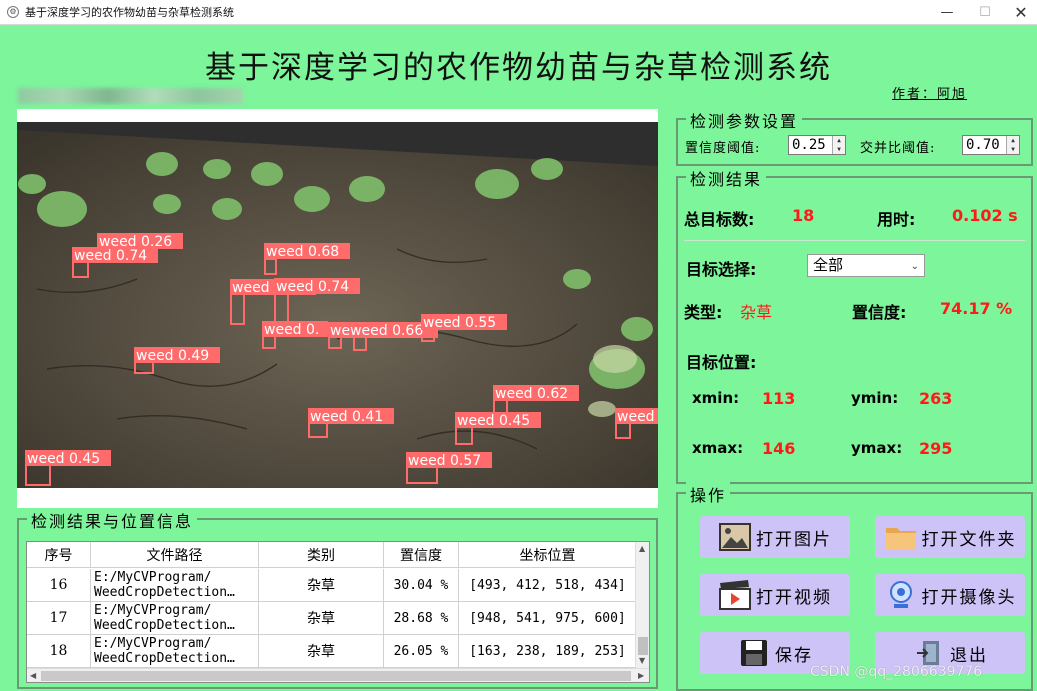 Image resolution: width=1037 pixels, height=691 pixels. I want to click on open-video-button: 打开视频, so click(775, 595).